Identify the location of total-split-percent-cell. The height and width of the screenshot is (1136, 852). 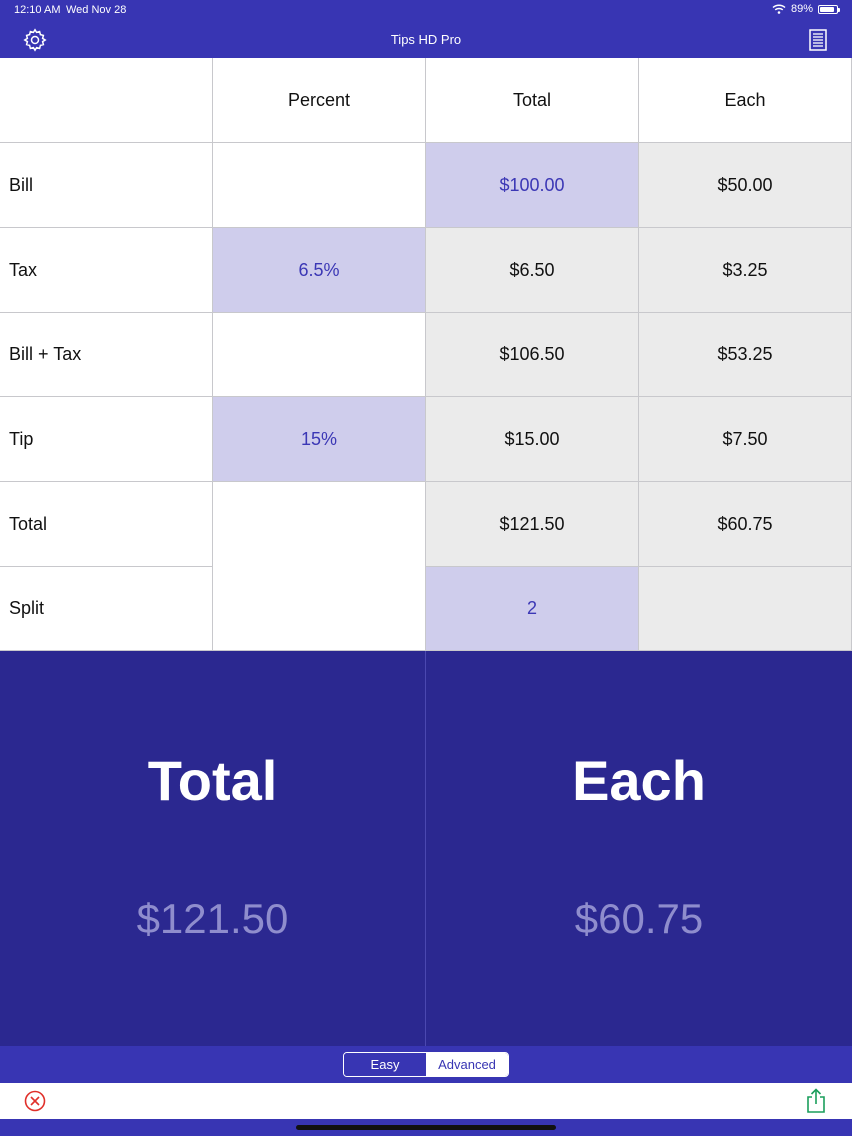
(319, 566).